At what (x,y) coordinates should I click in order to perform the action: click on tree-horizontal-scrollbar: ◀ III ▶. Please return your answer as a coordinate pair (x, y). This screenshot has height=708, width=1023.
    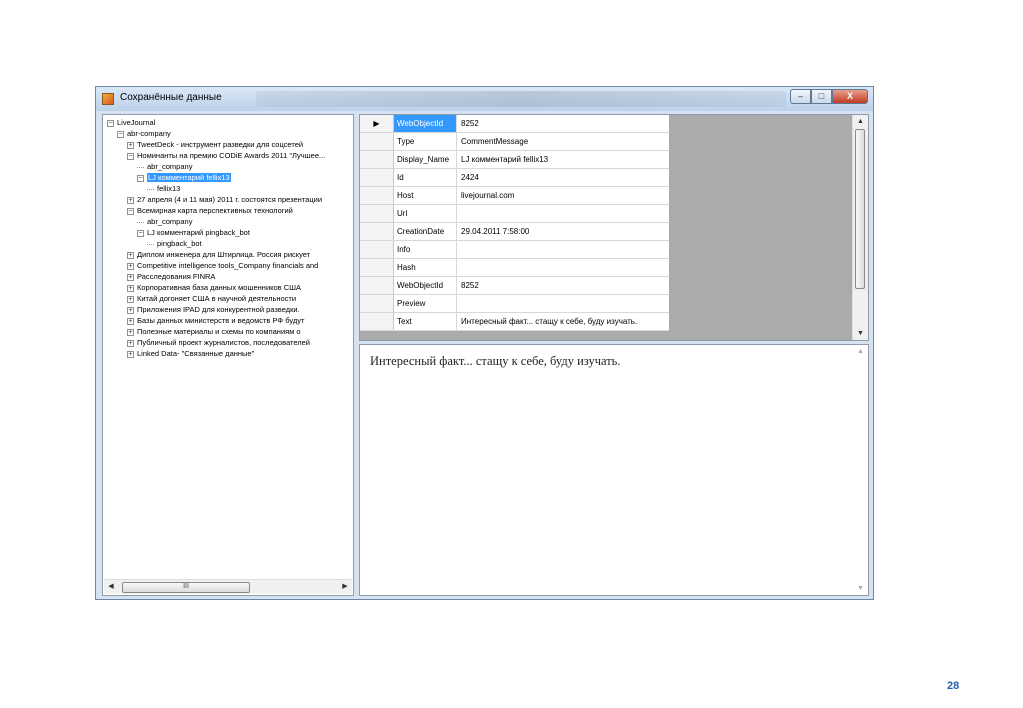
    Looking at the image, I should click on (228, 586).